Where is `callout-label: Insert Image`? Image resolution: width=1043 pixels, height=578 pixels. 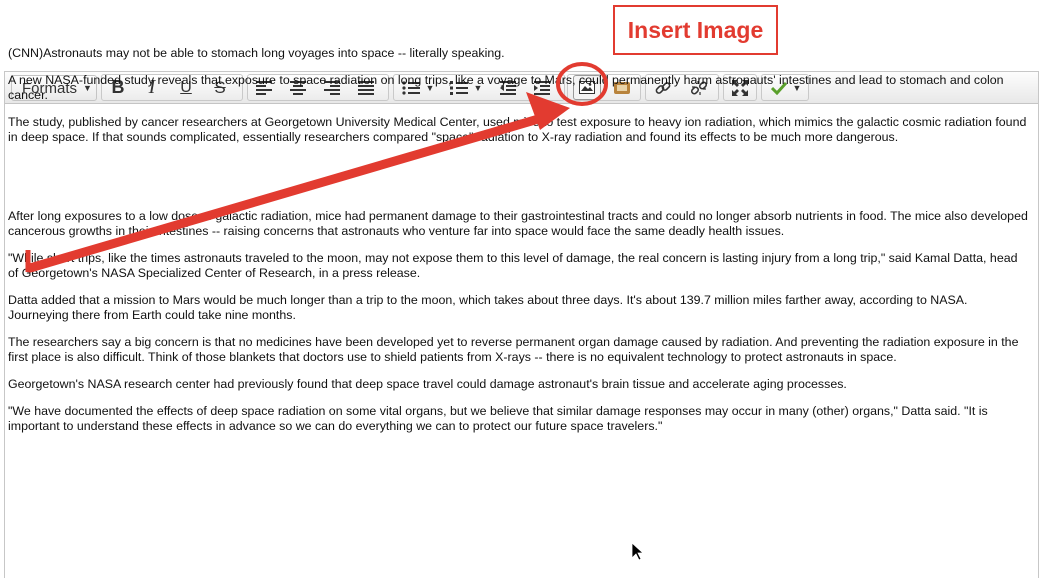 callout-label: Insert Image is located at coordinates (695, 29).